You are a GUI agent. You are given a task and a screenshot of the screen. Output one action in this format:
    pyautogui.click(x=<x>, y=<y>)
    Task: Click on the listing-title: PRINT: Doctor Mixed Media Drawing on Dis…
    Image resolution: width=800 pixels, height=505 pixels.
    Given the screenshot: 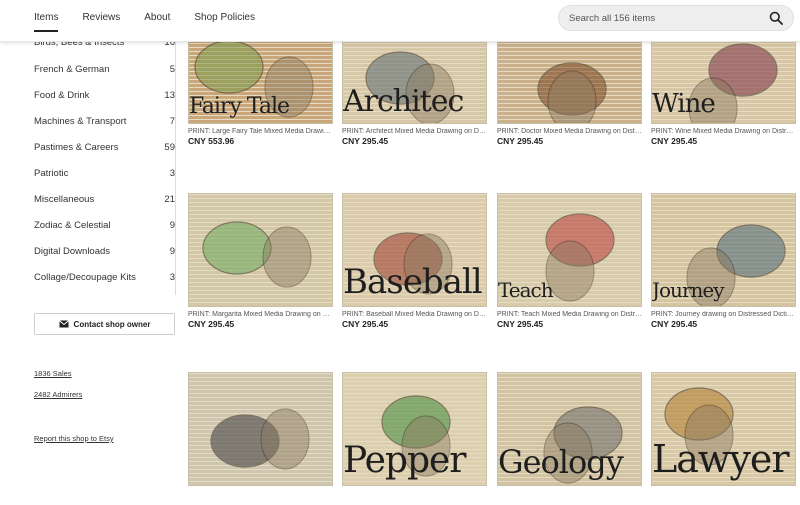 What is the action you would take?
    pyautogui.click(x=569, y=131)
    